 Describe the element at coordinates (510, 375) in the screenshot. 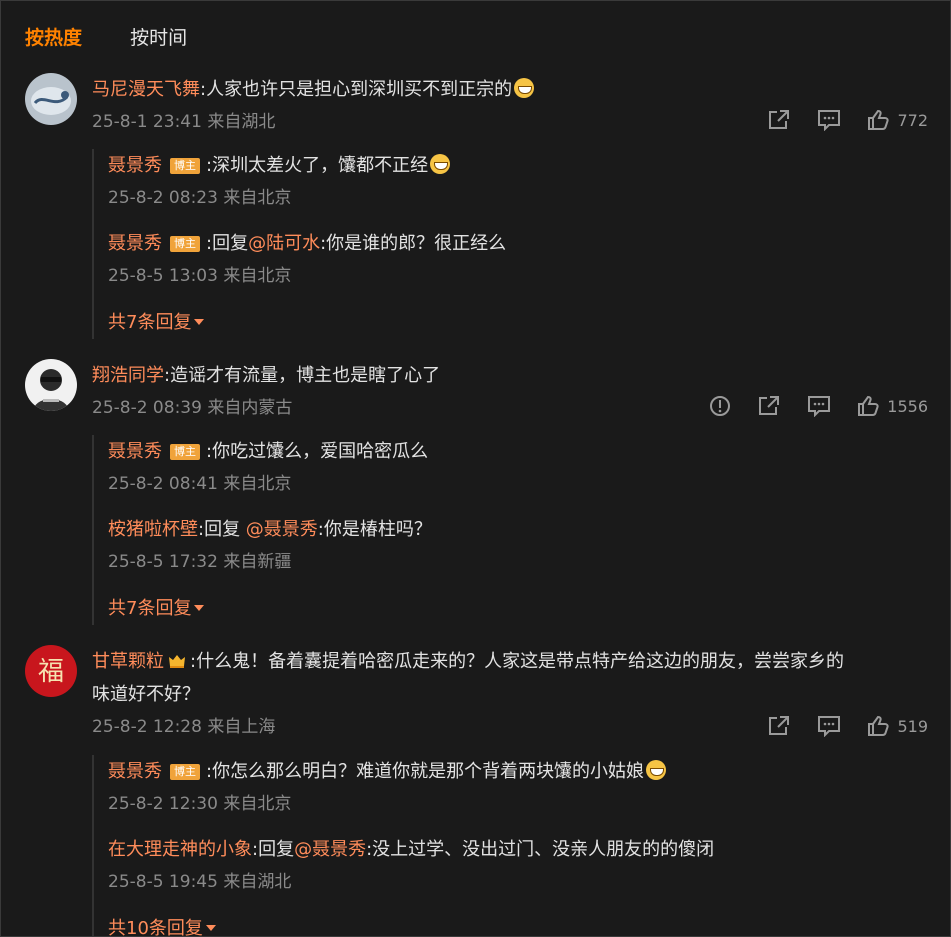

I see `comment-text: 翔浩同学:造谣才有流量，博主也是瞎了心了` at that location.